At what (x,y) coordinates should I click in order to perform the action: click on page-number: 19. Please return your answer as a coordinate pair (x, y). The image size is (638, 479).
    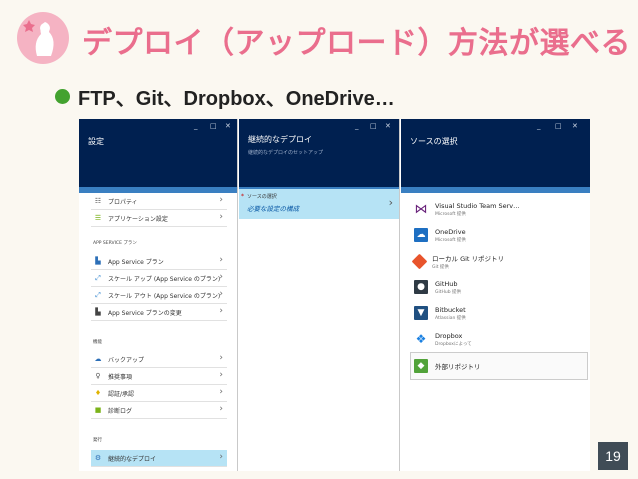
    Looking at the image, I should click on (613, 456).